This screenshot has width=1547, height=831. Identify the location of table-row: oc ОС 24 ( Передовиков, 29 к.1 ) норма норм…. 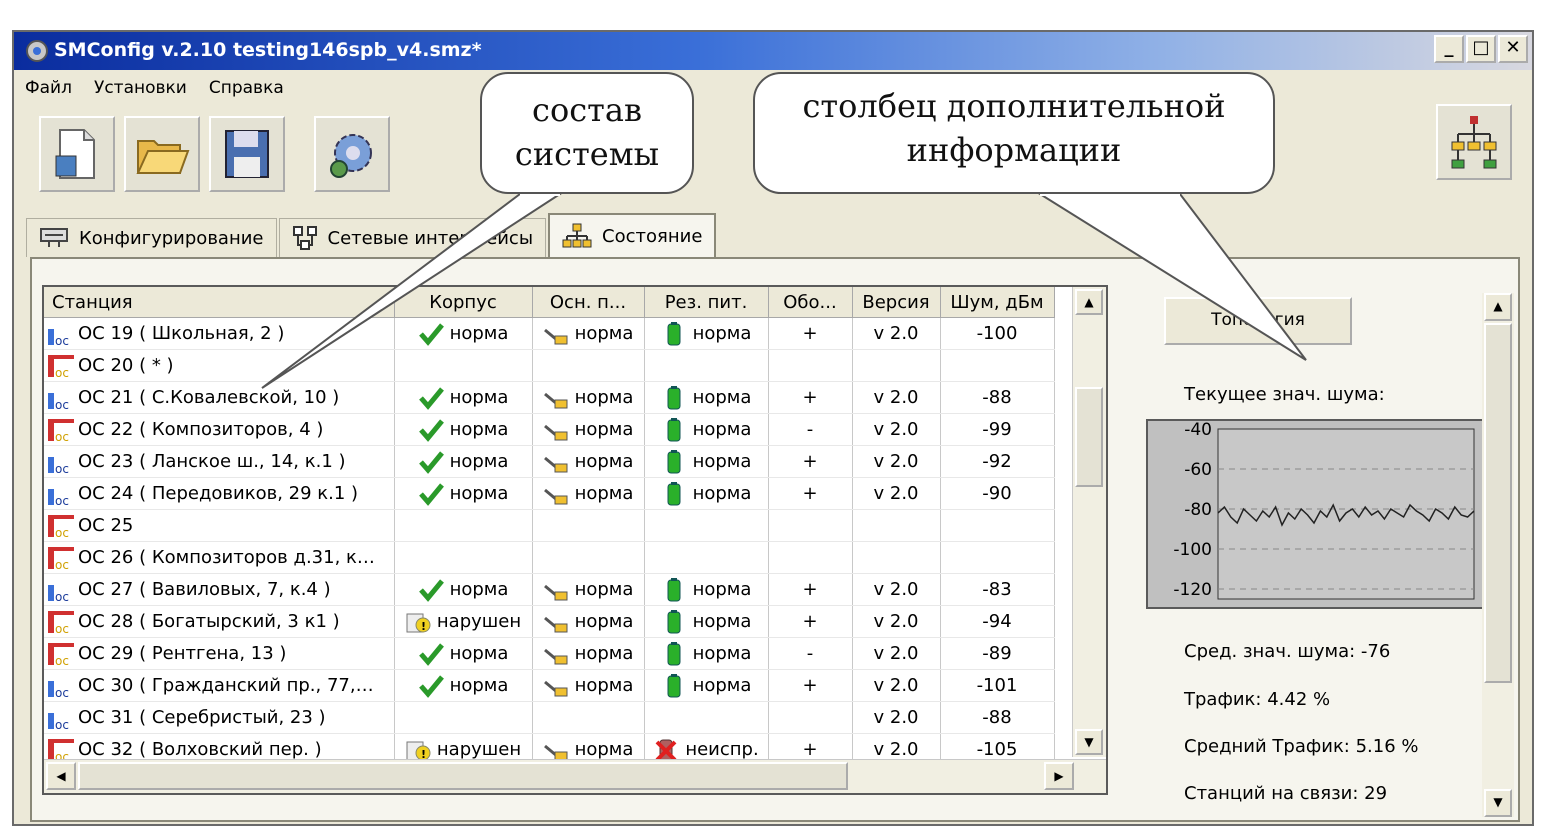
(549, 493).